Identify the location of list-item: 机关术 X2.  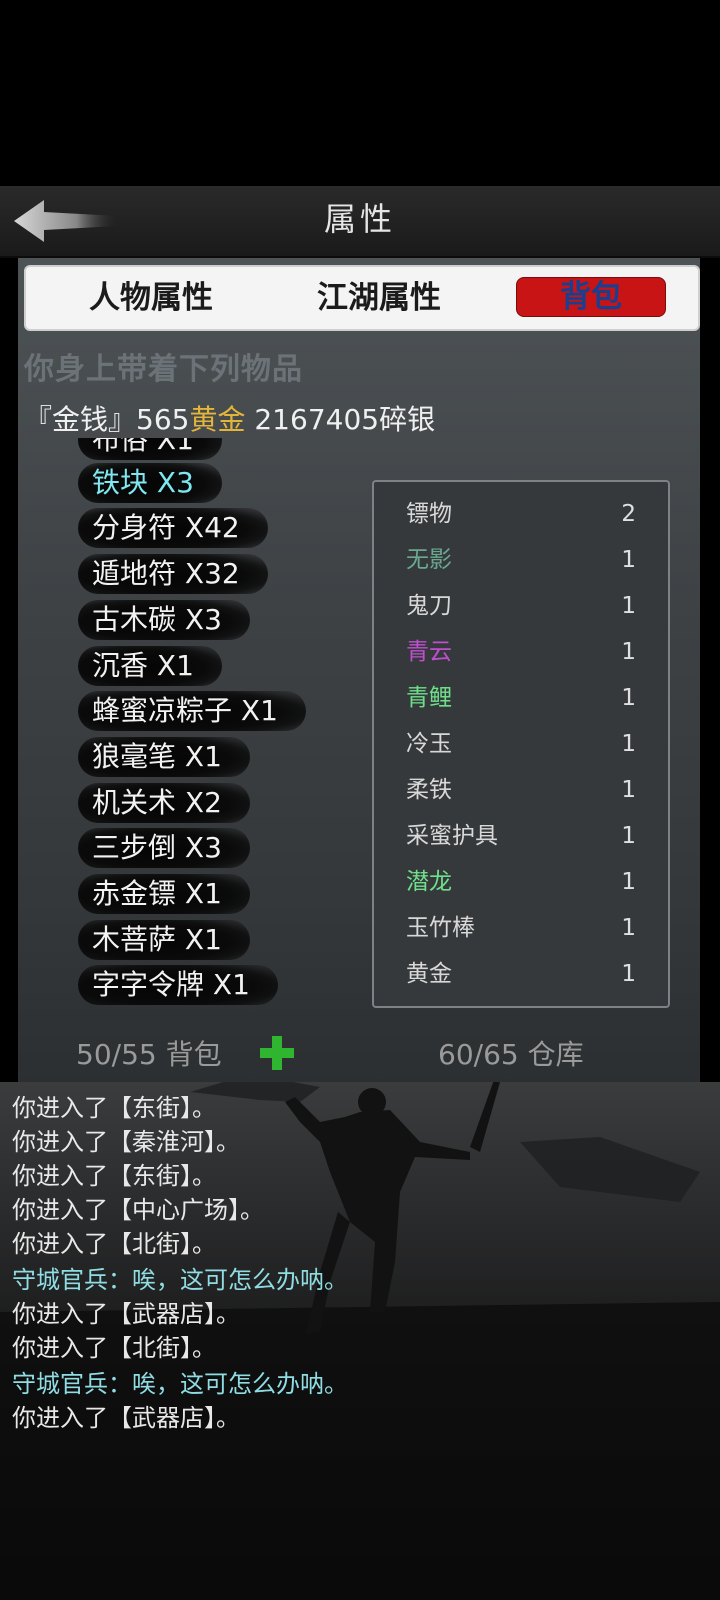
(164, 803).